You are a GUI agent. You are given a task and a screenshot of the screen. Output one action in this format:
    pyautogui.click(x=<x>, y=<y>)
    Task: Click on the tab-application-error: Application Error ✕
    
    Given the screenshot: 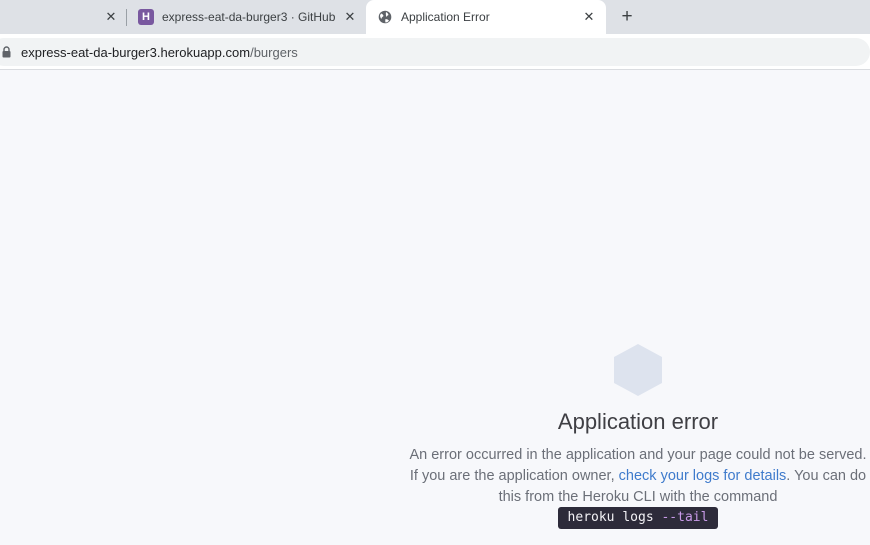 What is the action you would take?
    pyautogui.click(x=486, y=17)
    